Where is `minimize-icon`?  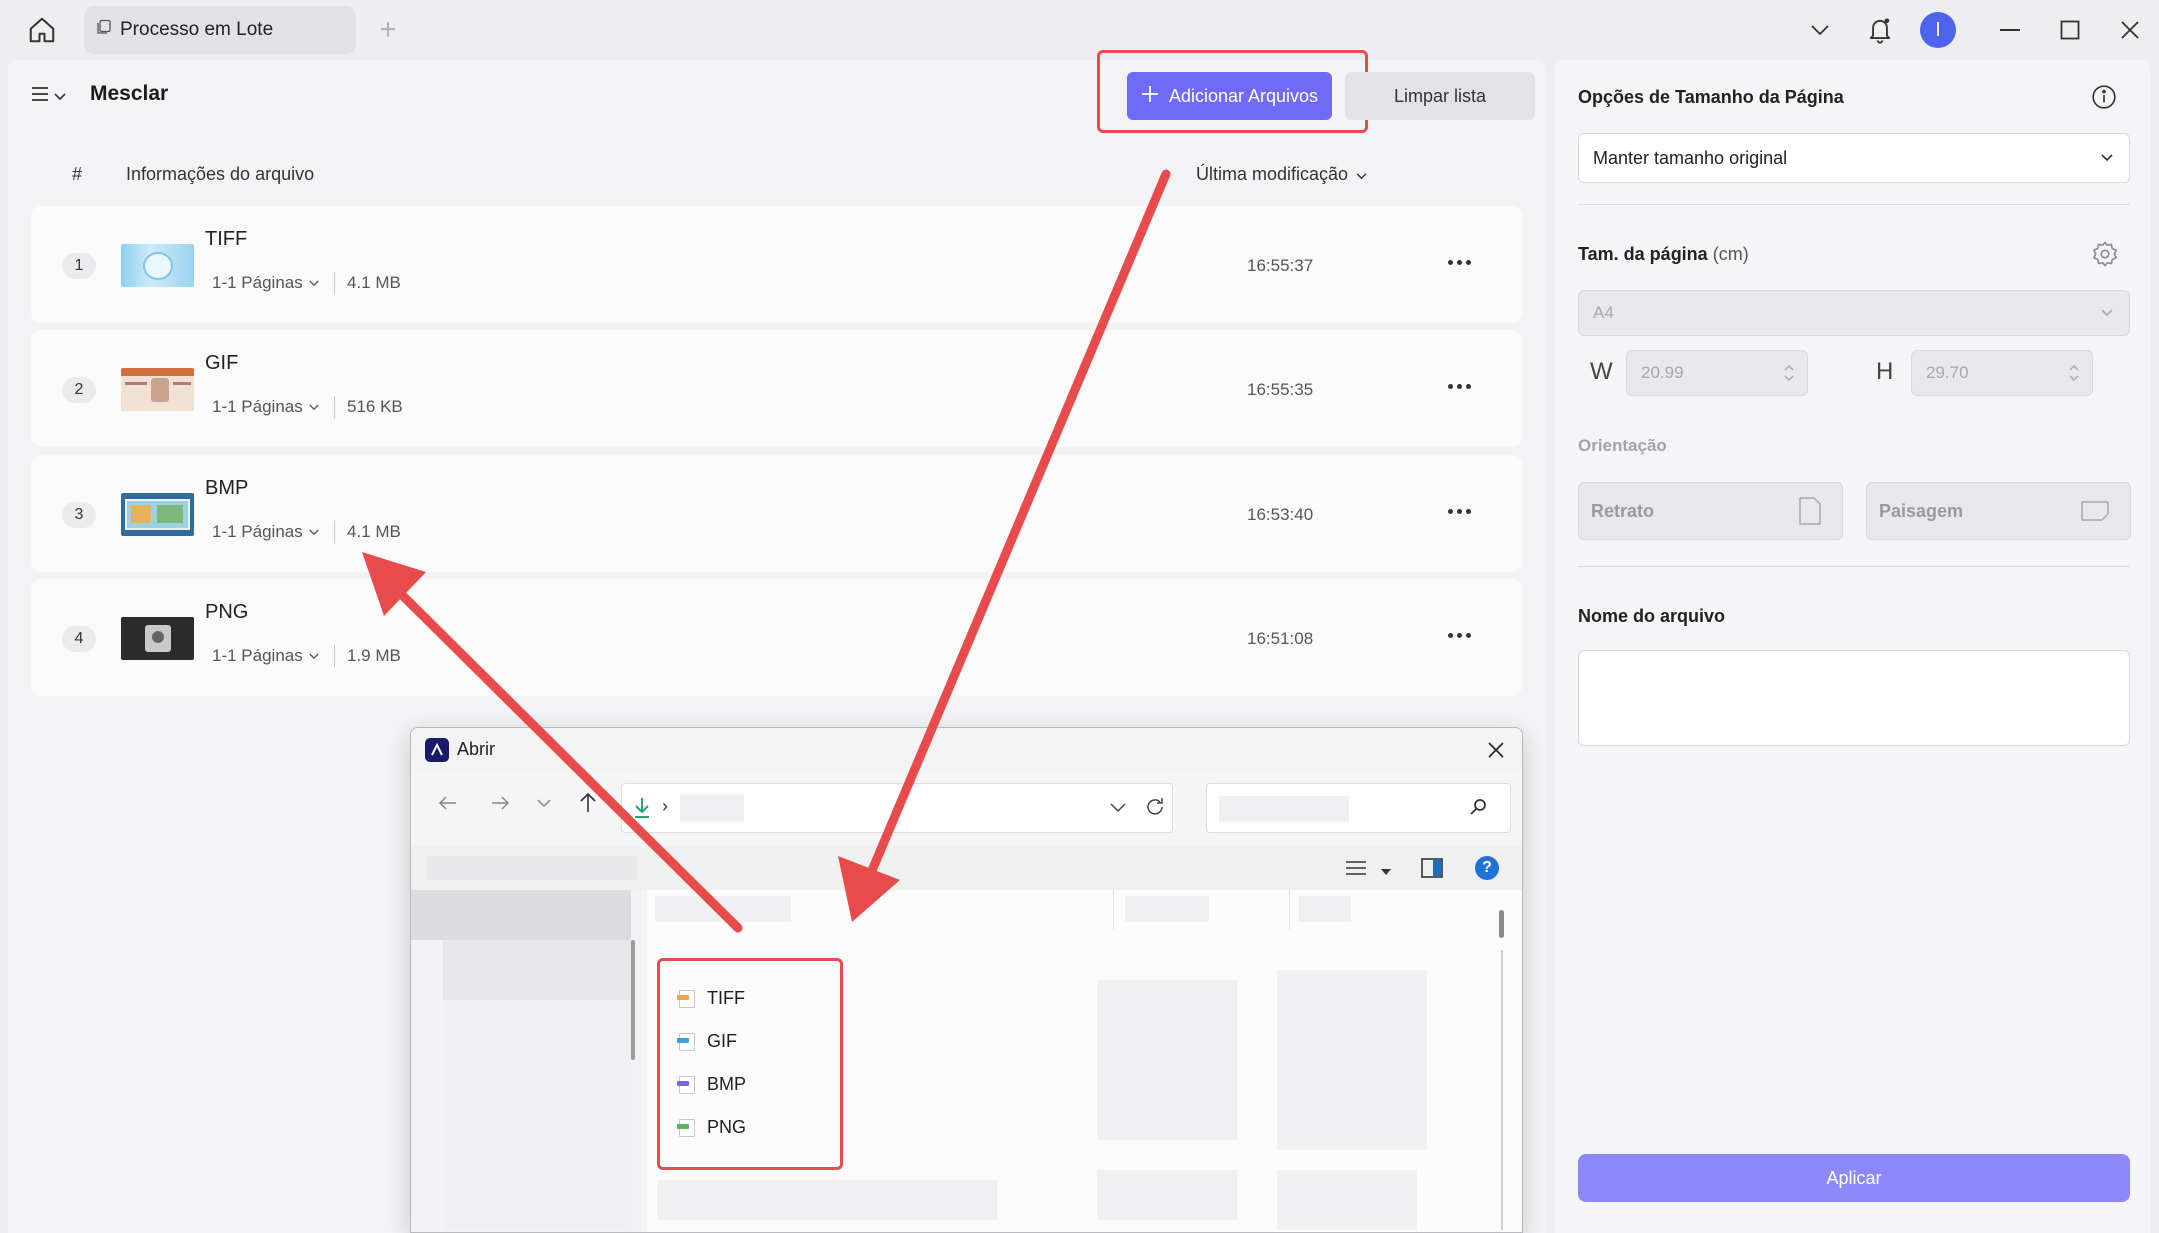 minimize-icon is located at coordinates (2010, 30).